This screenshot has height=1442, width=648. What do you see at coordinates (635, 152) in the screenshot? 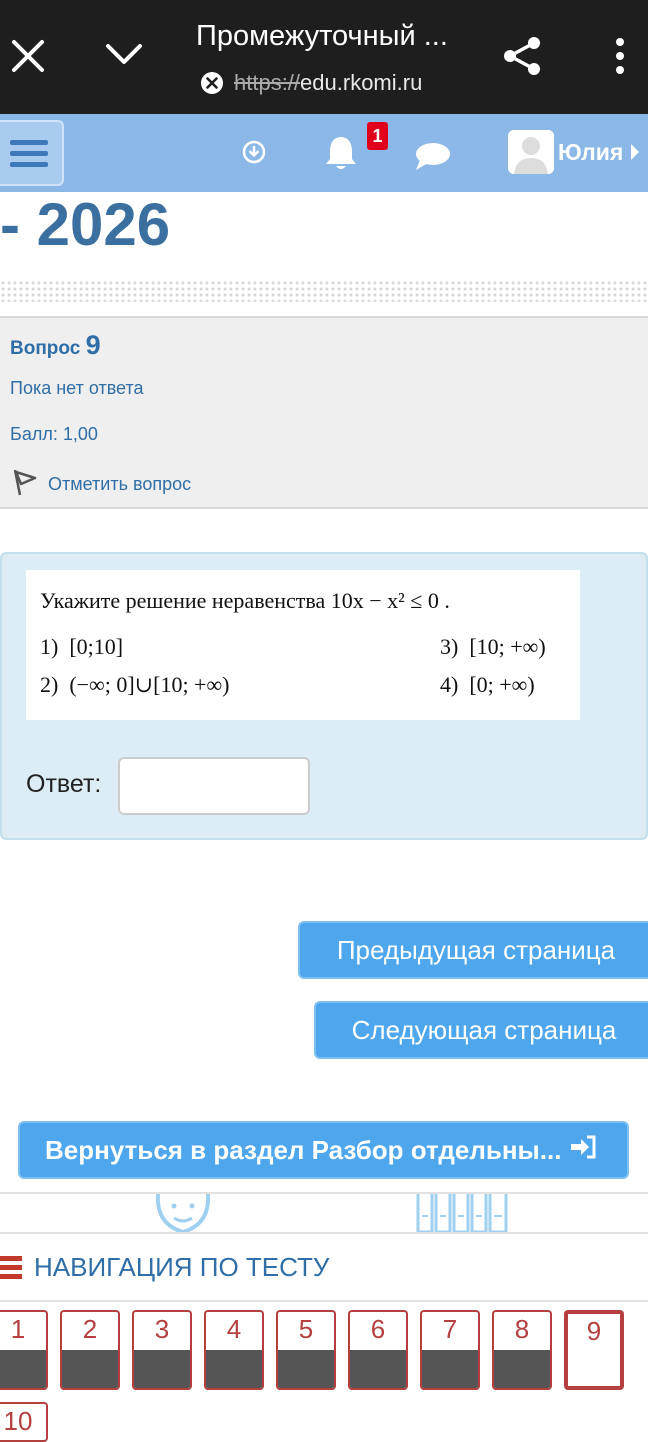
I see `caret-right-icon` at bounding box center [635, 152].